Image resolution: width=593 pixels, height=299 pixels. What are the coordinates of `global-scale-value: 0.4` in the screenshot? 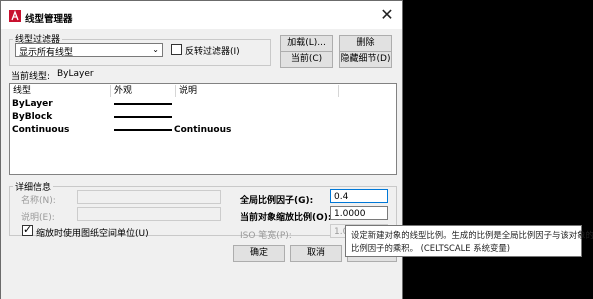 It's located at (341, 197).